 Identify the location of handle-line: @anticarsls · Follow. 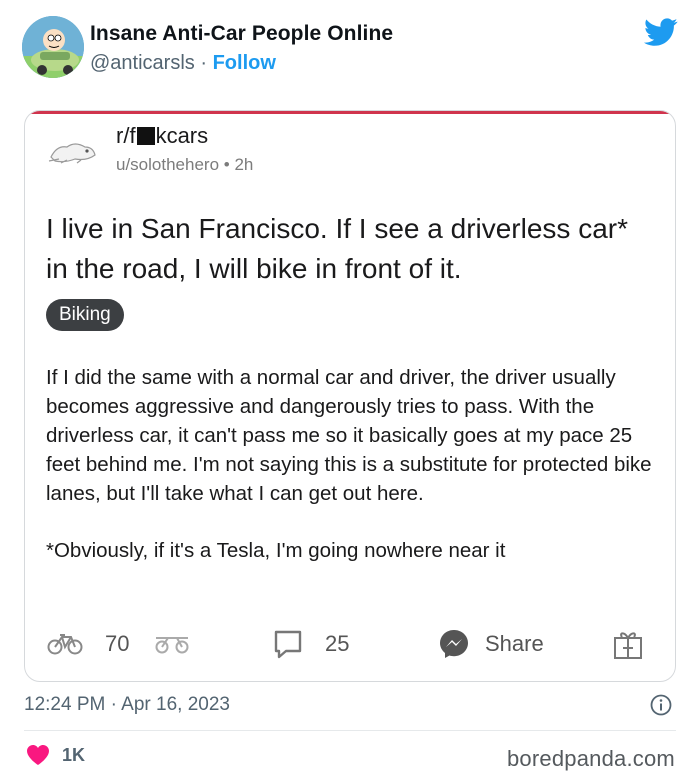
(241, 63).